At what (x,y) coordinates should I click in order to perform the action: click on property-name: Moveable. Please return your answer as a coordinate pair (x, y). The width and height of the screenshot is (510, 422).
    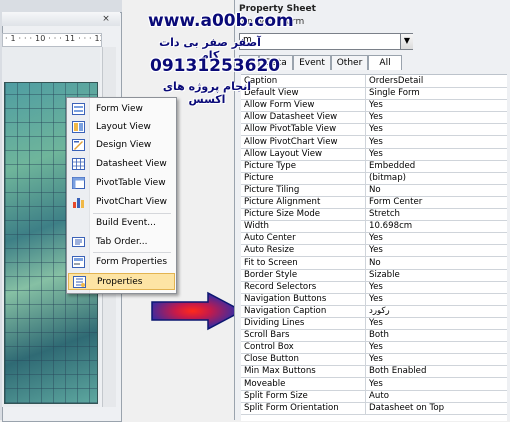
    Looking at the image, I should click on (265, 383).